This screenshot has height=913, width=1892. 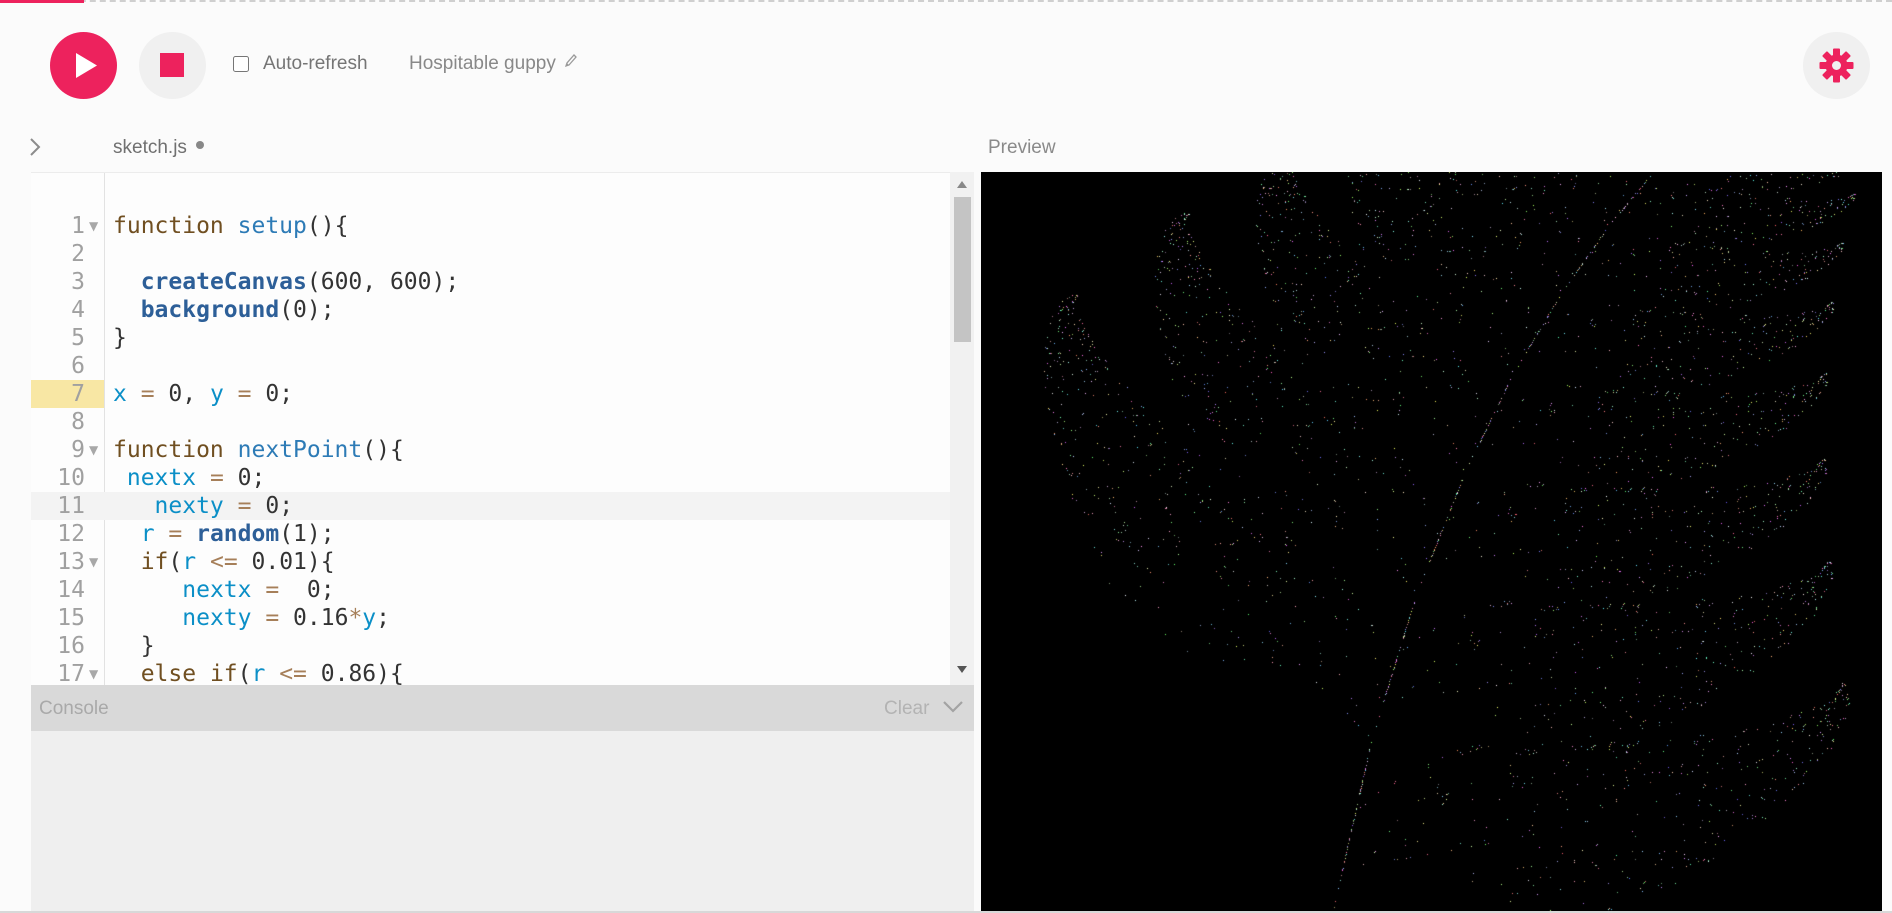 What do you see at coordinates (241, 64) in the screenshot?
I see `autorefresh-checkbox` at bounding box center [241, 64].